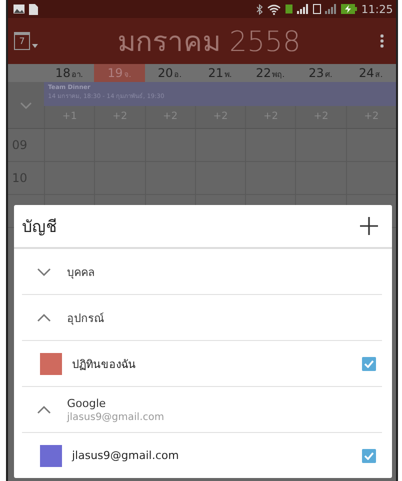 Image resolution: width=402 pixels, height=481 pixels. What do you see at coordinates (69, 73) in the screenshot?
I see `day-header: 18 อา.` at bounding box center [69, 73].